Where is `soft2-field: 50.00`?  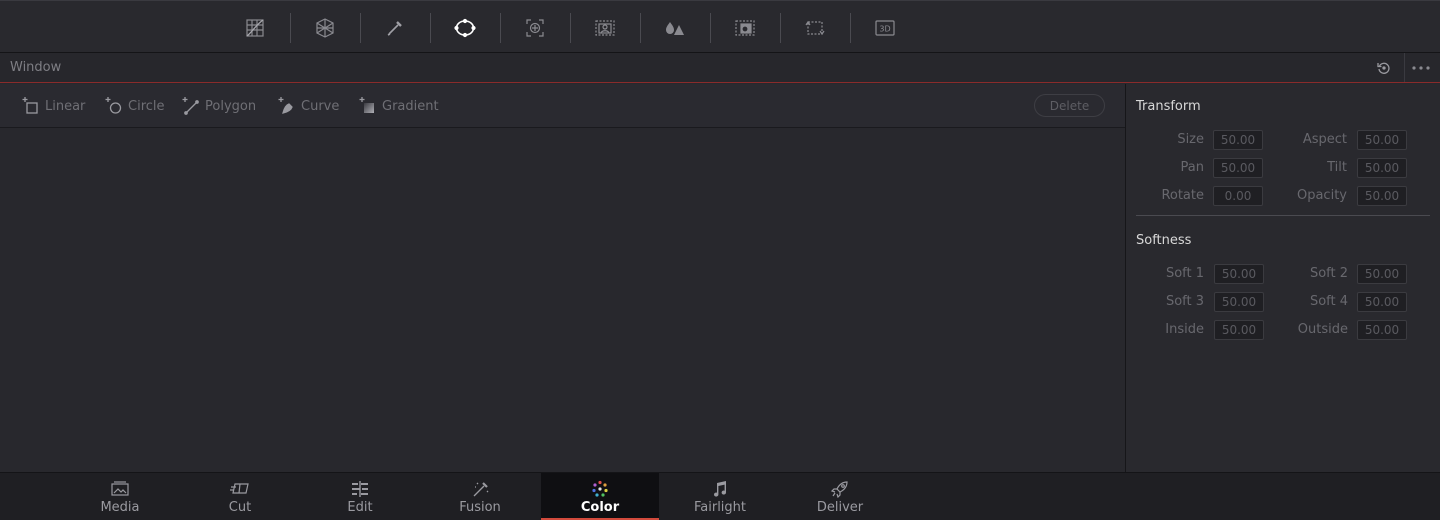
soft2-field: 50.00 is located at coordinates (1382, 274).